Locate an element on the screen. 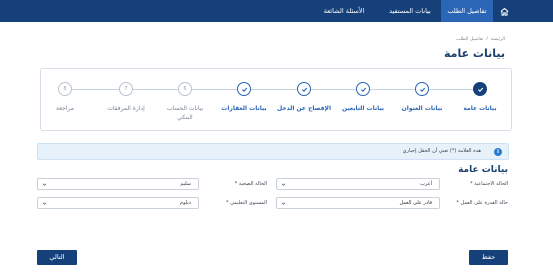 The height and width of the screenshot is (273, 553). step-1-marker is located at coordinates (480, 89).